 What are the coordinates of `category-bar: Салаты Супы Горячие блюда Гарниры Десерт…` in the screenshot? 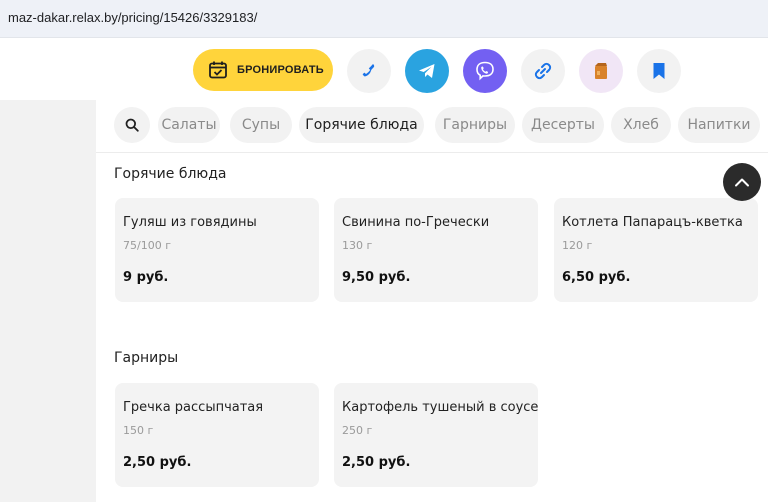 It's located at (432, 126).